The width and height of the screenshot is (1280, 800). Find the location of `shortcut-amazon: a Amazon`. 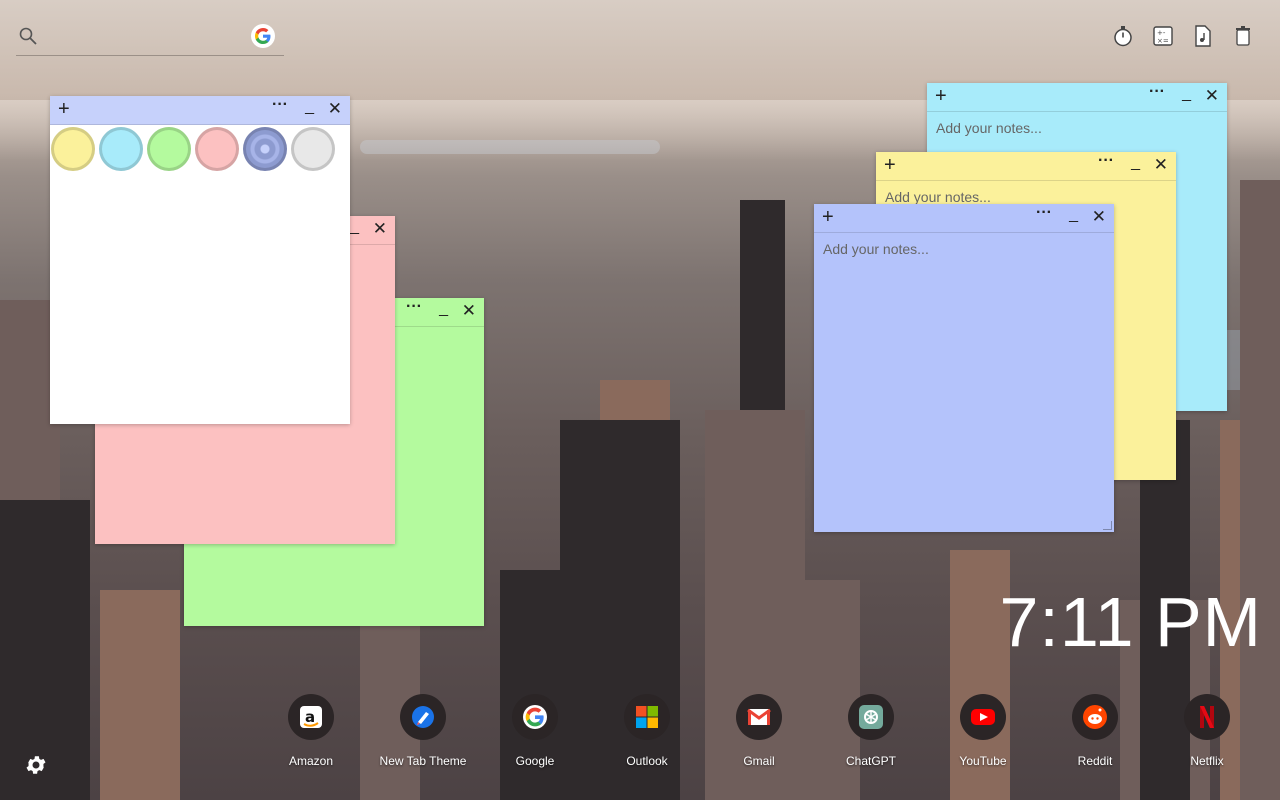

shortcut-amazon: a Amazon is located at coordinates (311, 731).